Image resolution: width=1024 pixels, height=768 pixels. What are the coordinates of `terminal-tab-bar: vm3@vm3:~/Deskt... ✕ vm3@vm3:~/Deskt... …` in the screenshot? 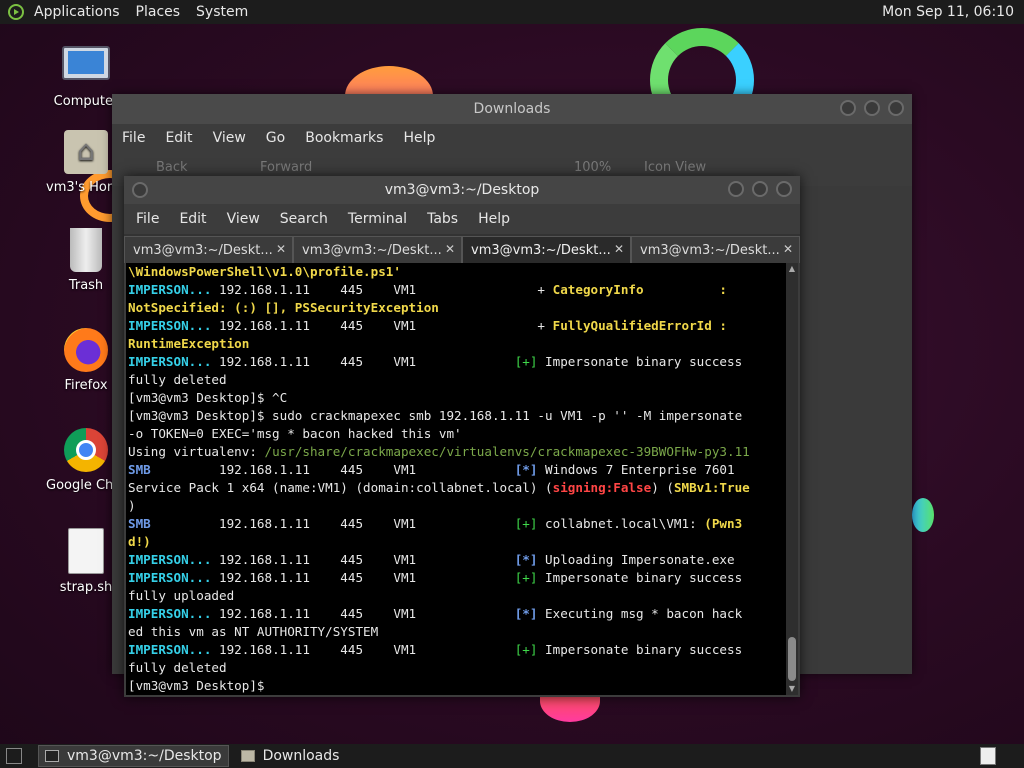 It's located at (462, 248).